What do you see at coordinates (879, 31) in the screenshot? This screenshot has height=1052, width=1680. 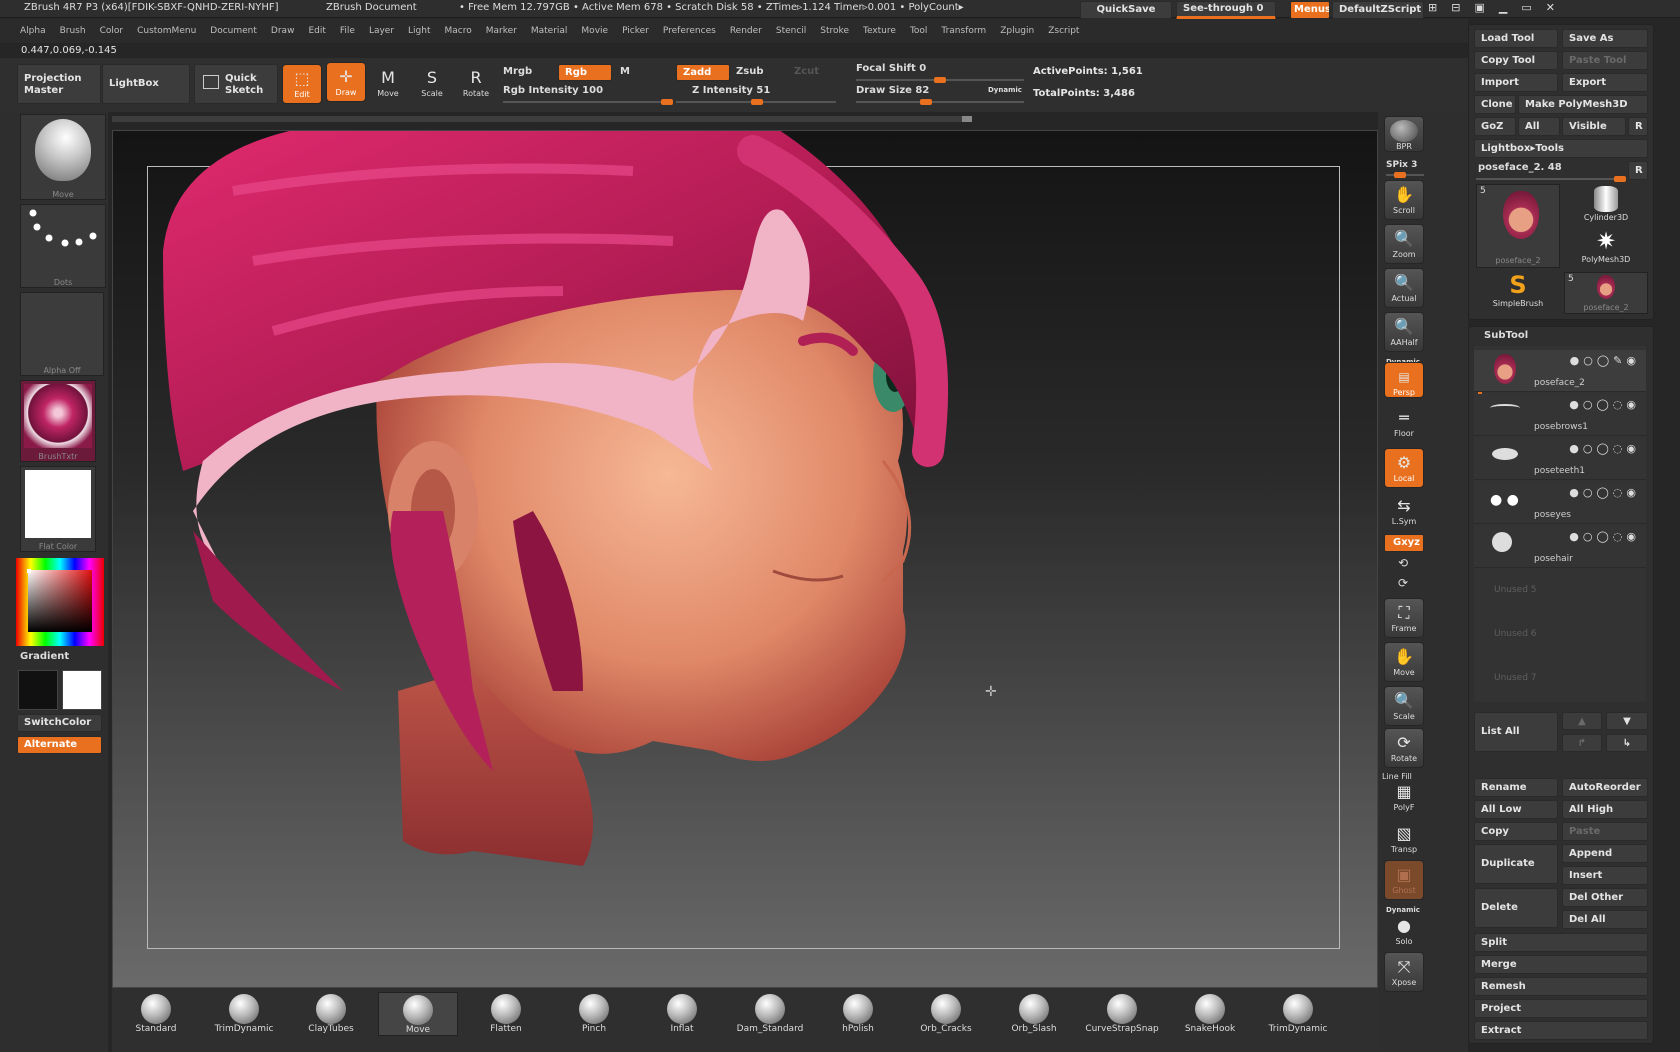 I see `menu-texture: Texture` at bounding box center [879, 31].